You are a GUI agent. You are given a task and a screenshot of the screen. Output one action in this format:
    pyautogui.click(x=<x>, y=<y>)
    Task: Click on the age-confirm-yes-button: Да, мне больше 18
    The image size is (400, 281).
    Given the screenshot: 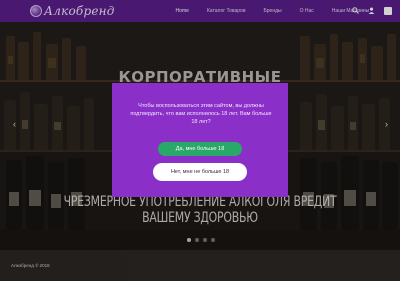 What is the action you would take?
    pyautogui.click(x=200, y=149)
    